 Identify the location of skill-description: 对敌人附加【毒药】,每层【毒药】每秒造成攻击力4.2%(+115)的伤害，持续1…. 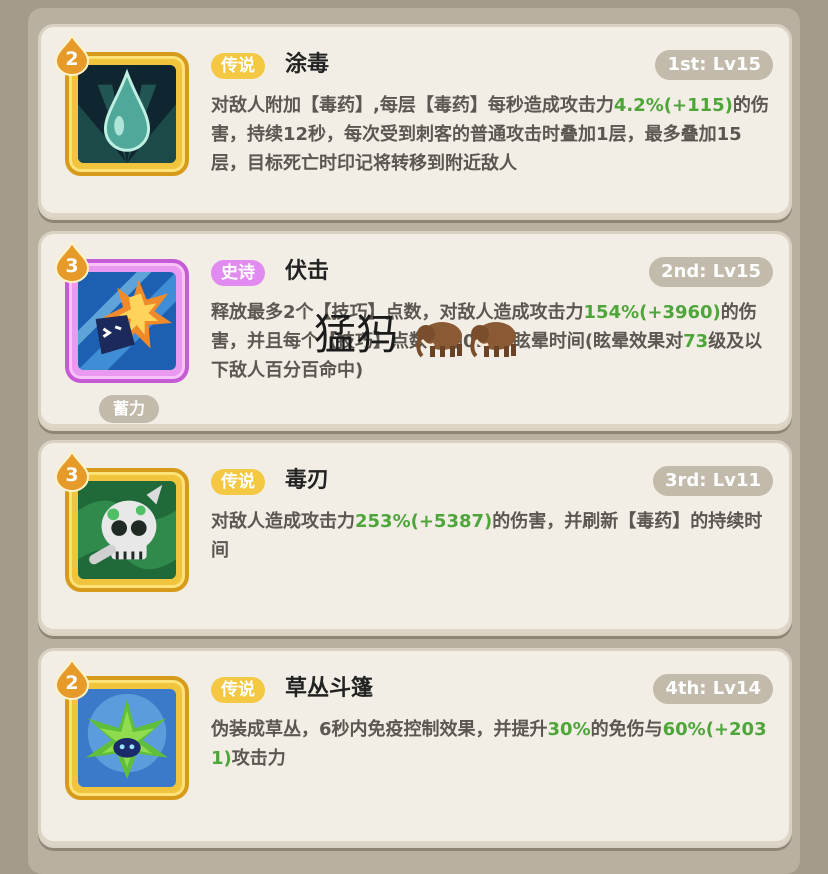
(490, 134).